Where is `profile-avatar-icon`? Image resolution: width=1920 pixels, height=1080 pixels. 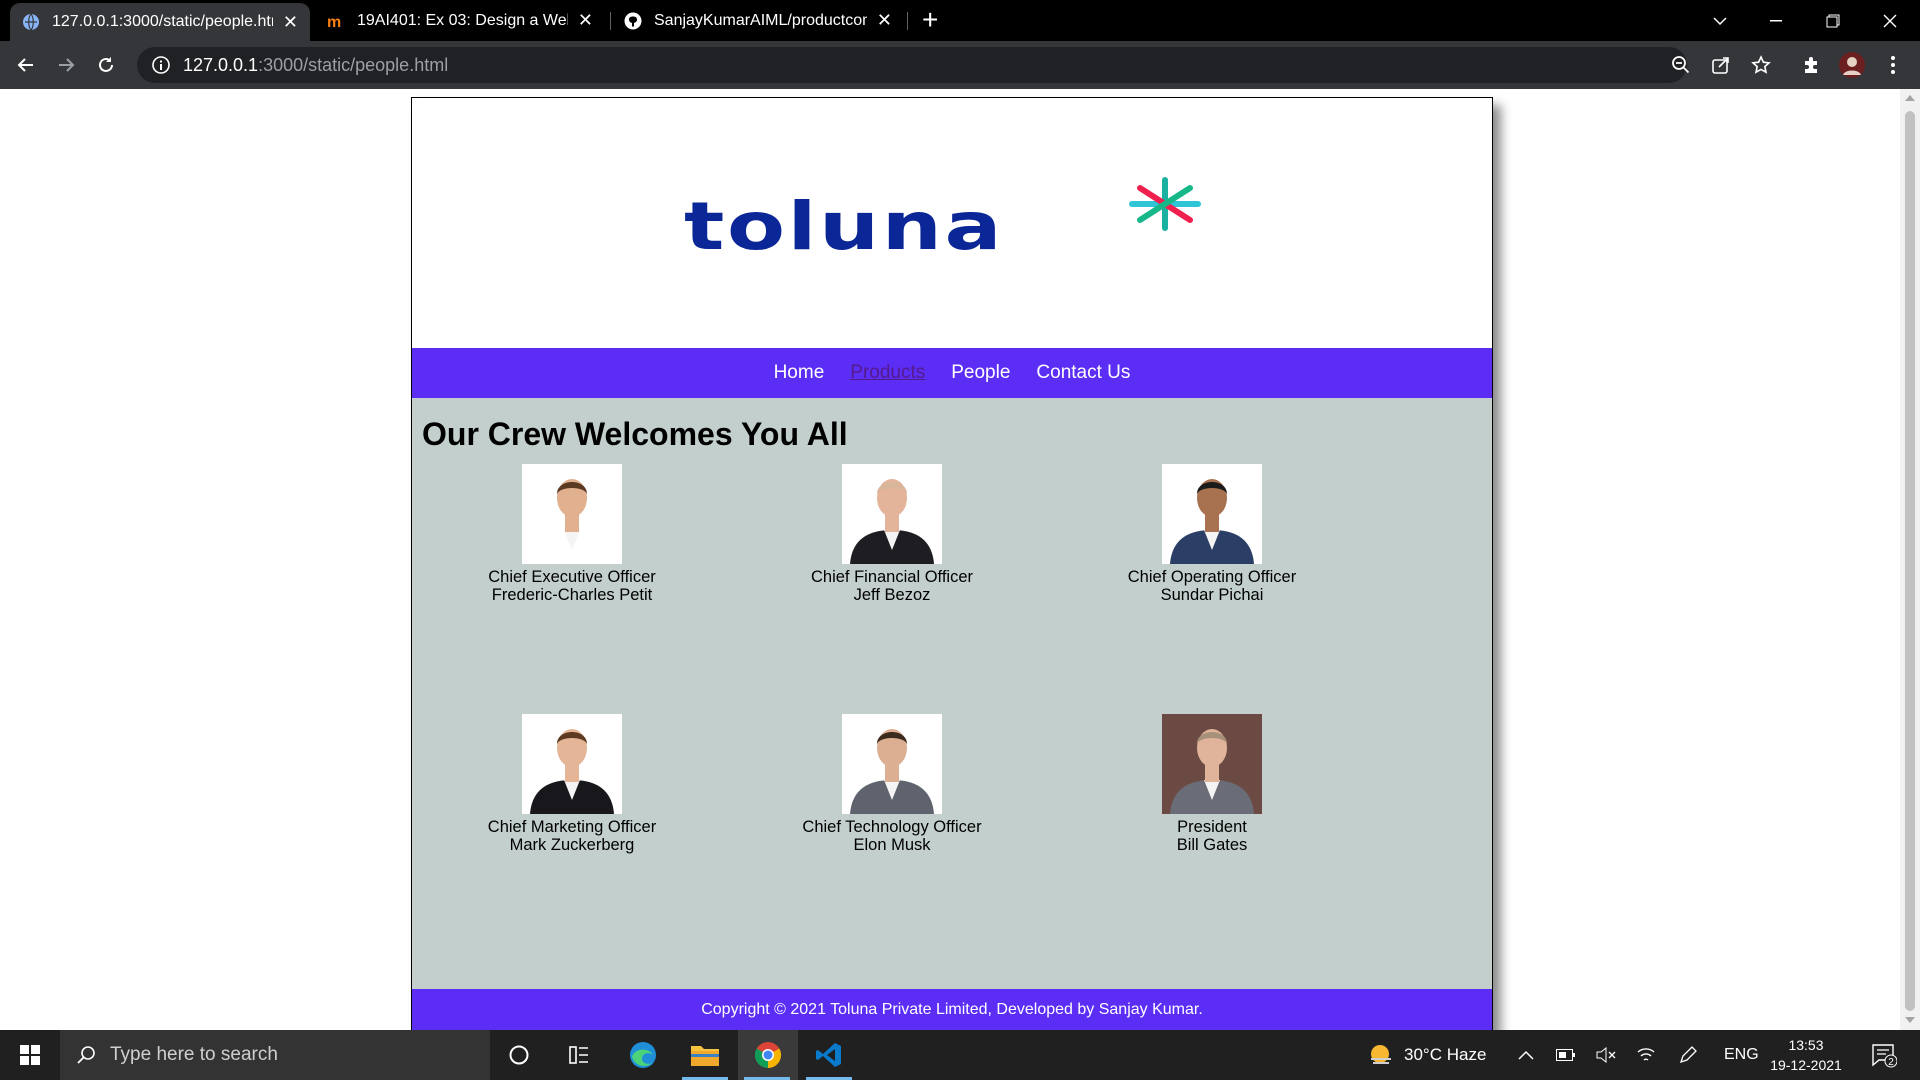 profile-avatar-icon is located at coordinates (1852, 65).